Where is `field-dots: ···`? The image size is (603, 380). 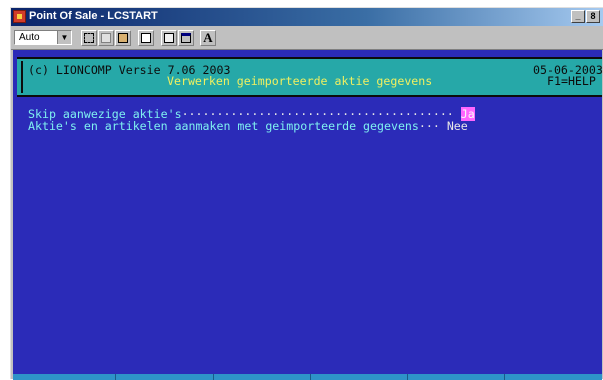
field-dots: ··· is located at coordinates (429, 126).